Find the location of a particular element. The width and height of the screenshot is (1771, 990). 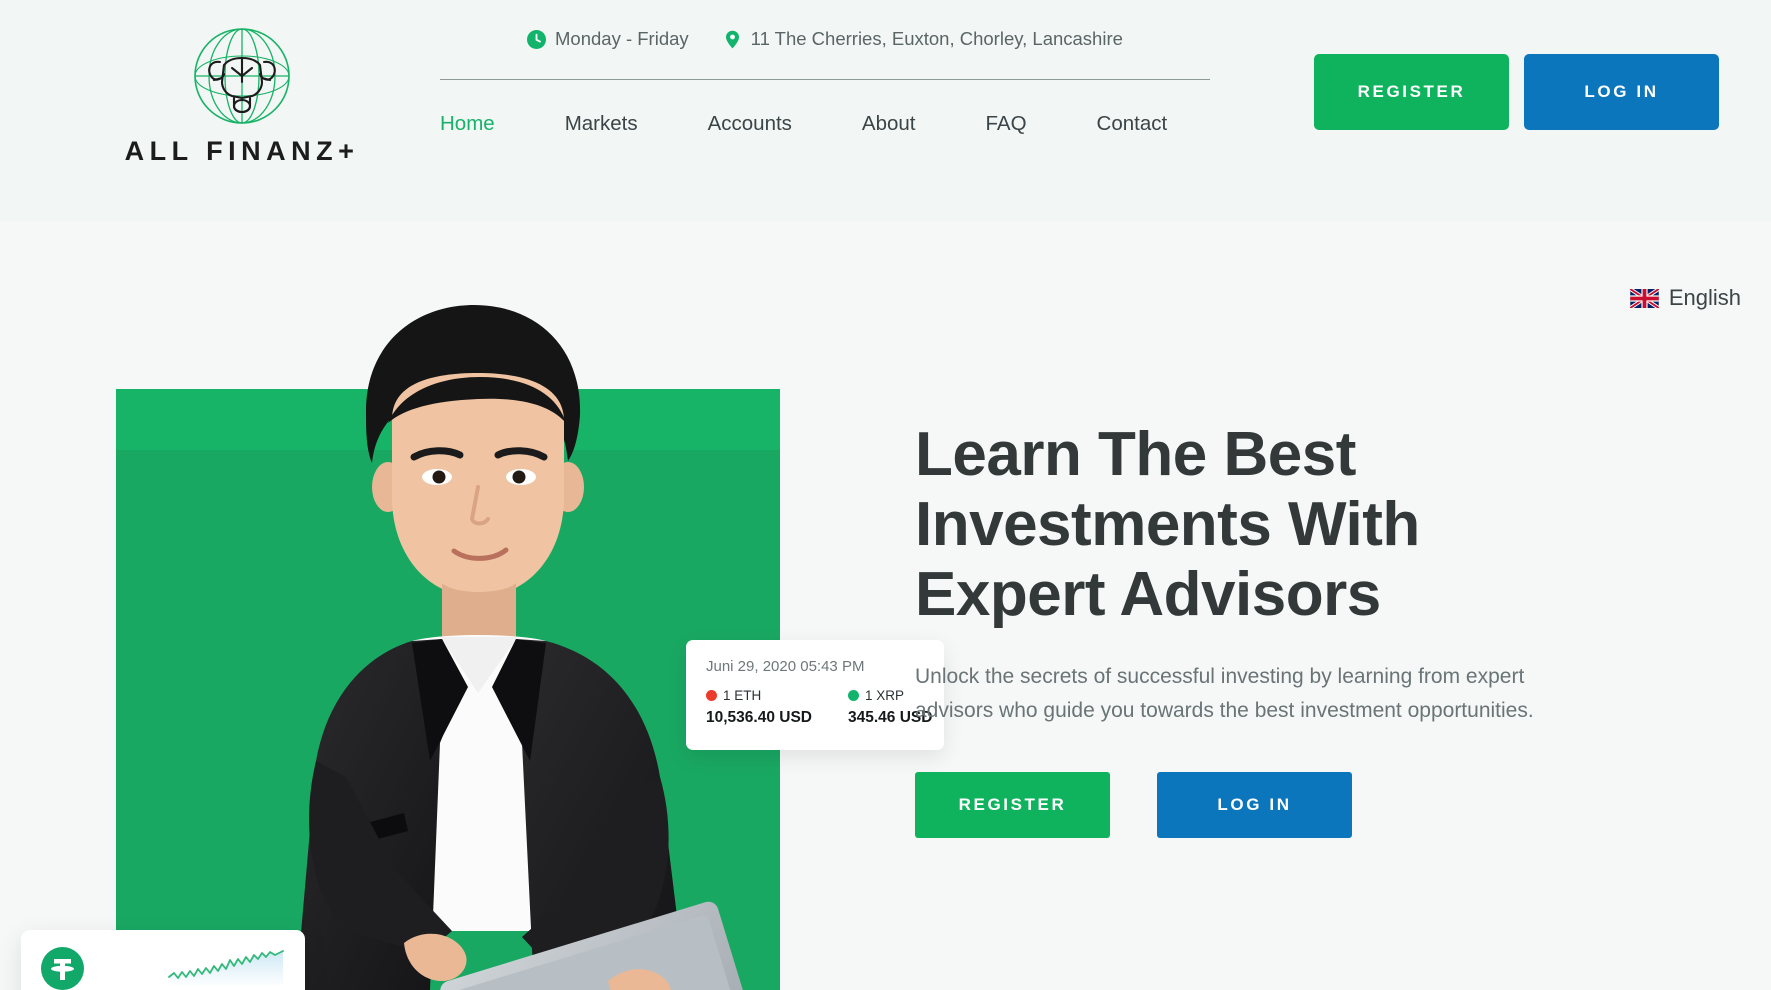

nav-item-markets: Markets is located at coordinates (601, 124).